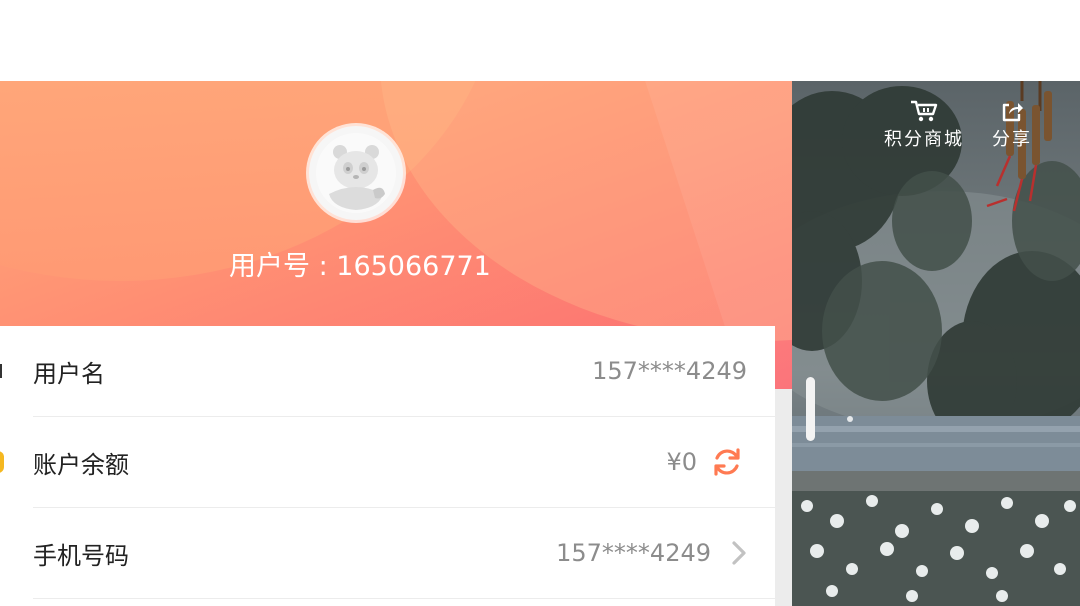 This screenshot has height=606, width=1080. Describe the element at coordinates (924, 111) in the screenshot. I see `cart-icon` at that location.